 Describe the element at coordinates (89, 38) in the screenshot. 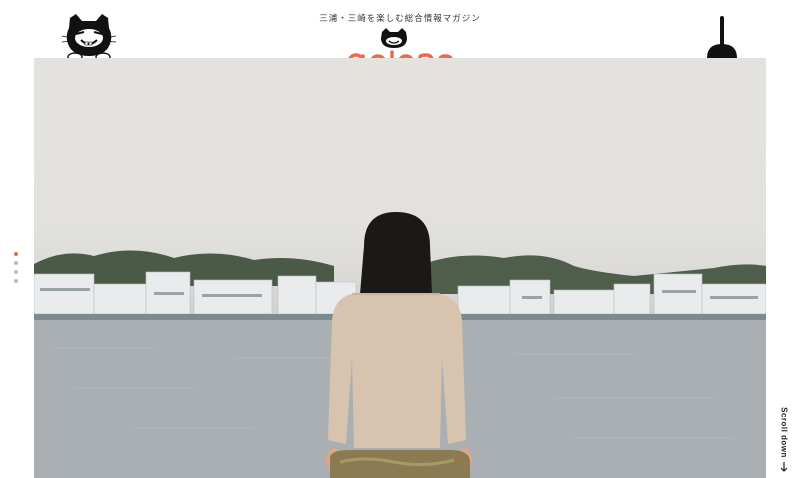

I see `cat-mascot-icon` at that location.